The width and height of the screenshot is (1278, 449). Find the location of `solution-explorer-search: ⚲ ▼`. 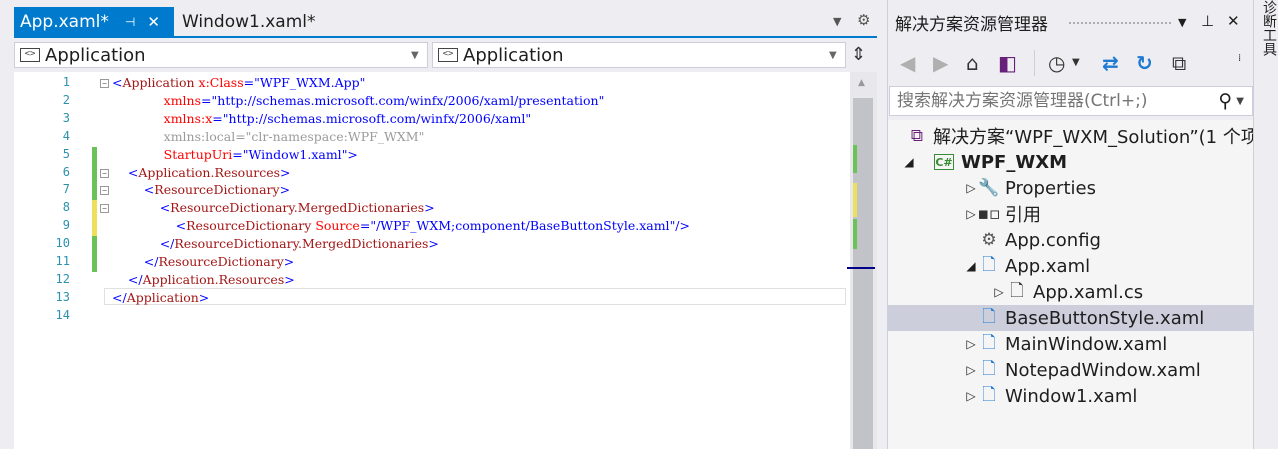

solution-explorer-search: ⚲ ▼ is located at coordinates (1071, 101).